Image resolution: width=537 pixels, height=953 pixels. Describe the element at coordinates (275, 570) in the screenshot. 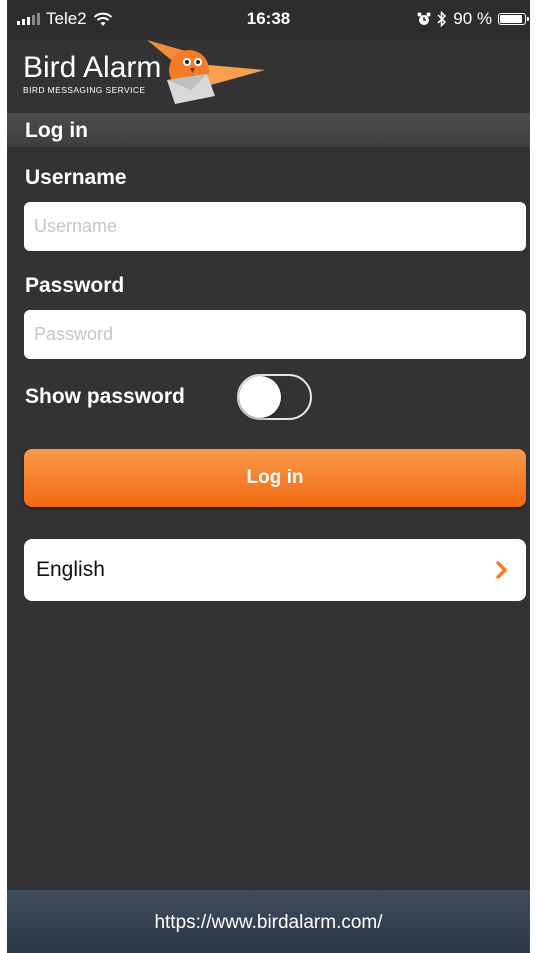

I see `language-selector: English` at that location.